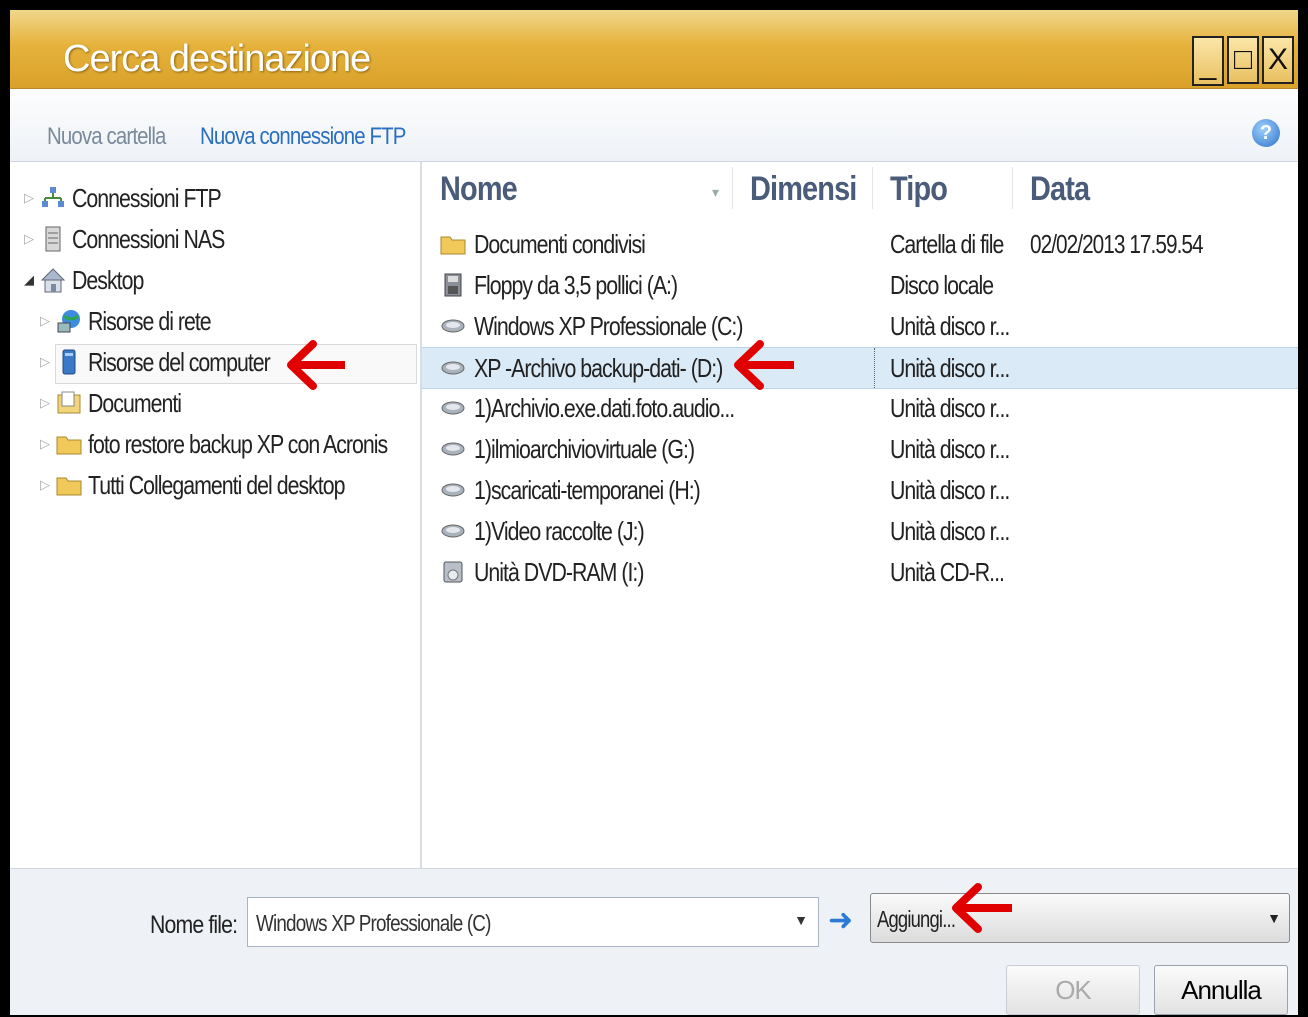  I want to click on tree-item-network: ▷ Risorse di rete, so click(139, 321).